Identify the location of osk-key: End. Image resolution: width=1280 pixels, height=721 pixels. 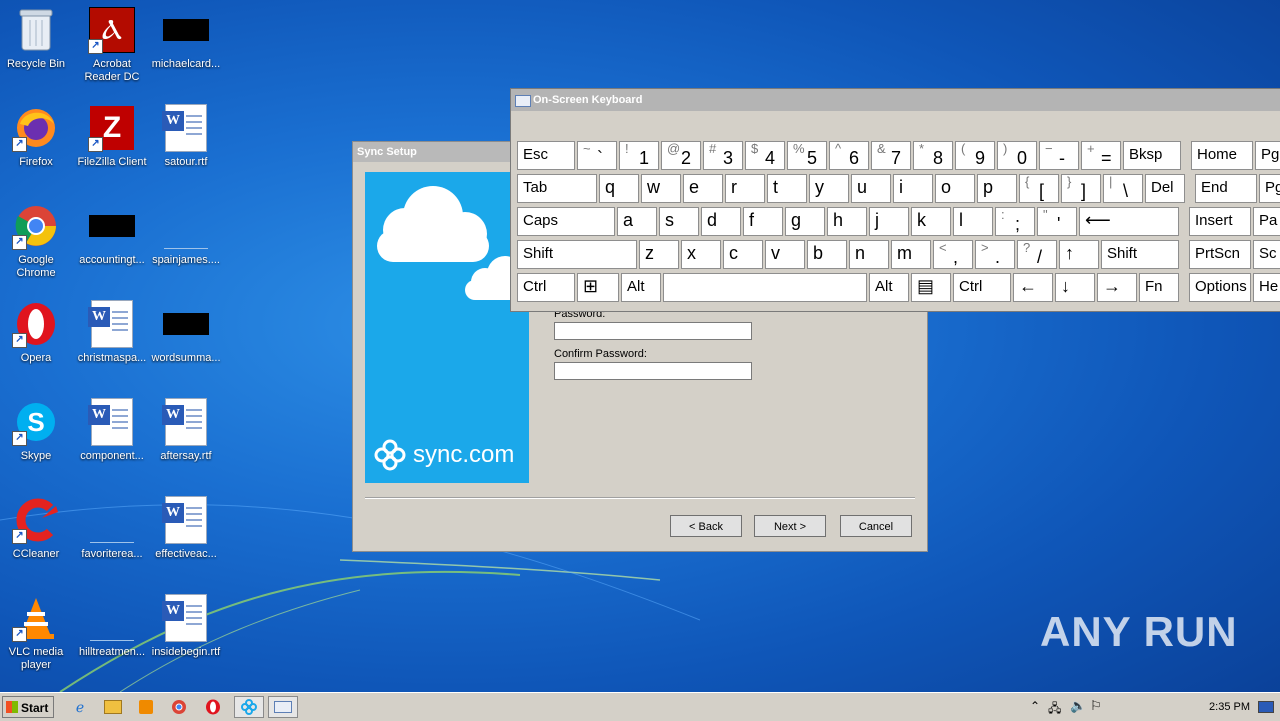
(1226, 188).